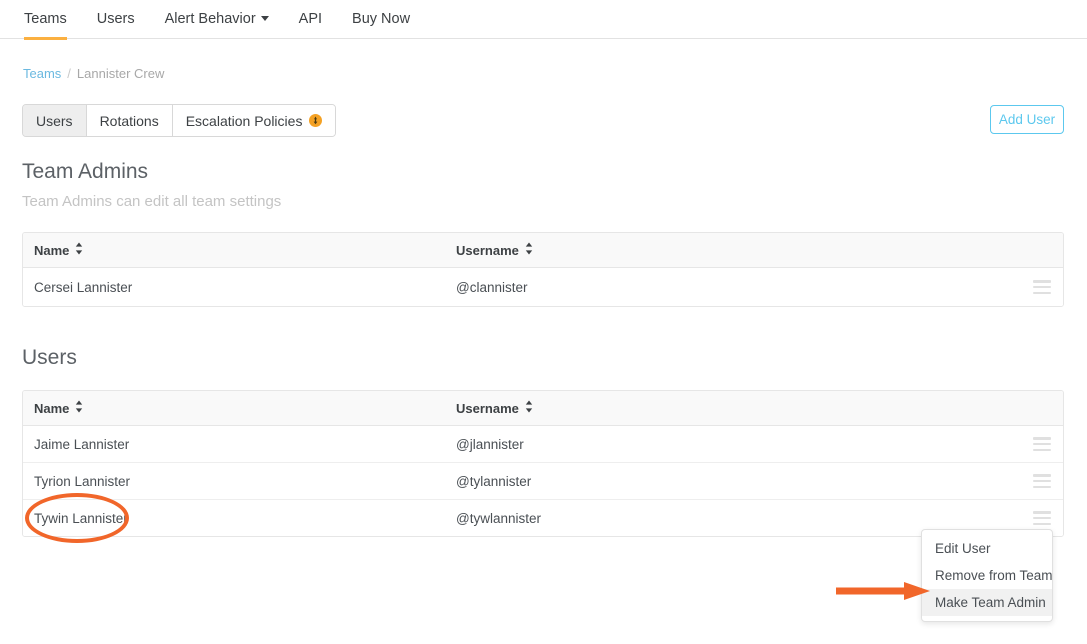 The width and height of the screenshot is (1087, 644). I want to click on table-row: Cersei Lannister @clannister, so click(543, 287).